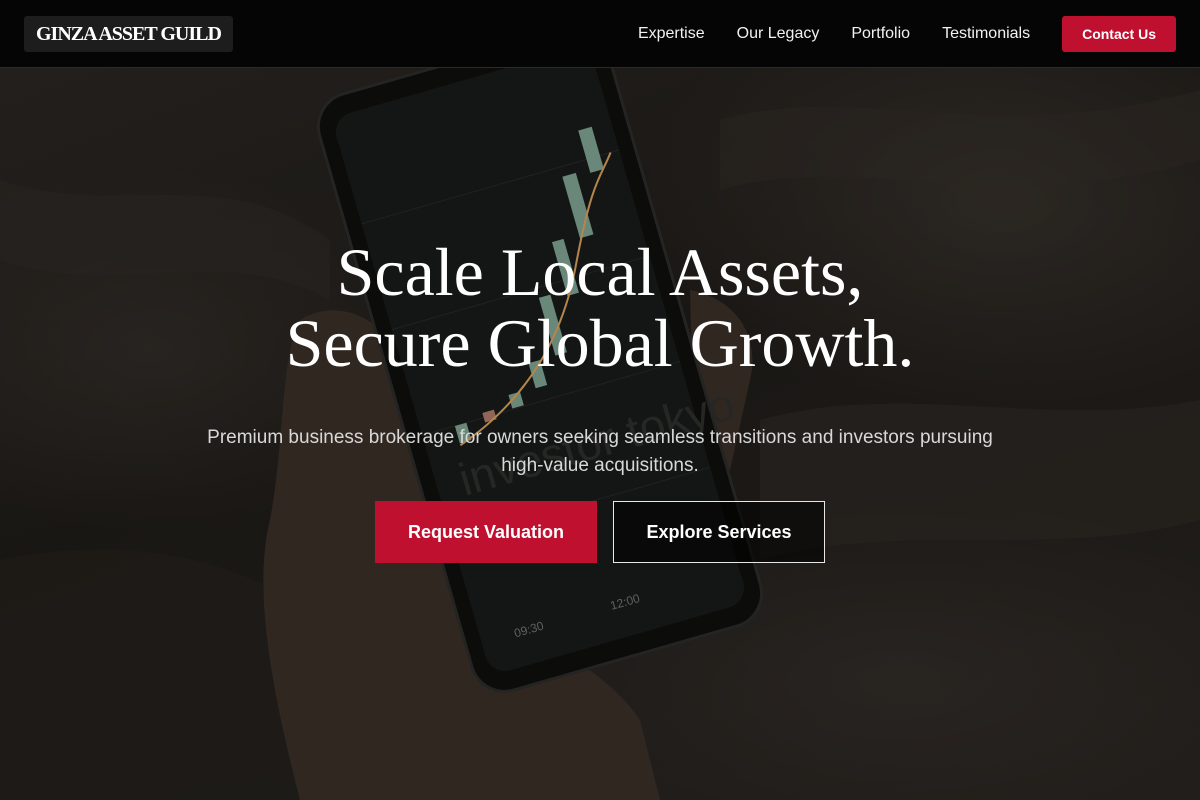 The image size is (1200, 800). Describe the element at coordinates (600, 343) in the screenshot. I see `hero-title-line-2: Secure Global Growth.` at that location.